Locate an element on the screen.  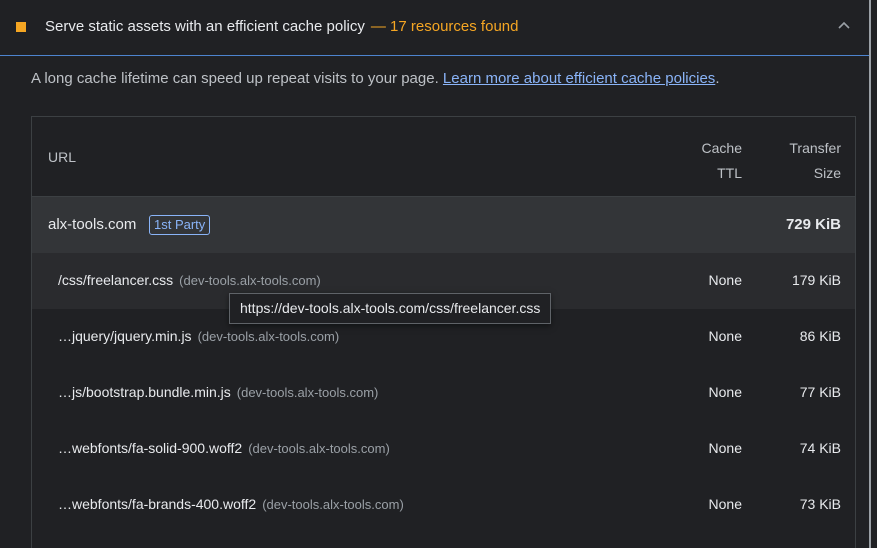
entity-total-size: 729 KiB is located at coordinates (813, 224).